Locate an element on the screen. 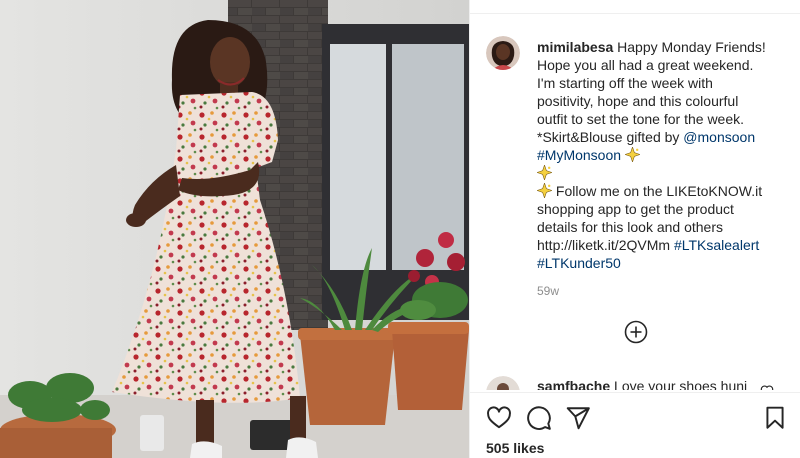 This screenshot has height=458, width=800. comment-text: samfbache Love your shoes huni is located at coordinates (642, 383).